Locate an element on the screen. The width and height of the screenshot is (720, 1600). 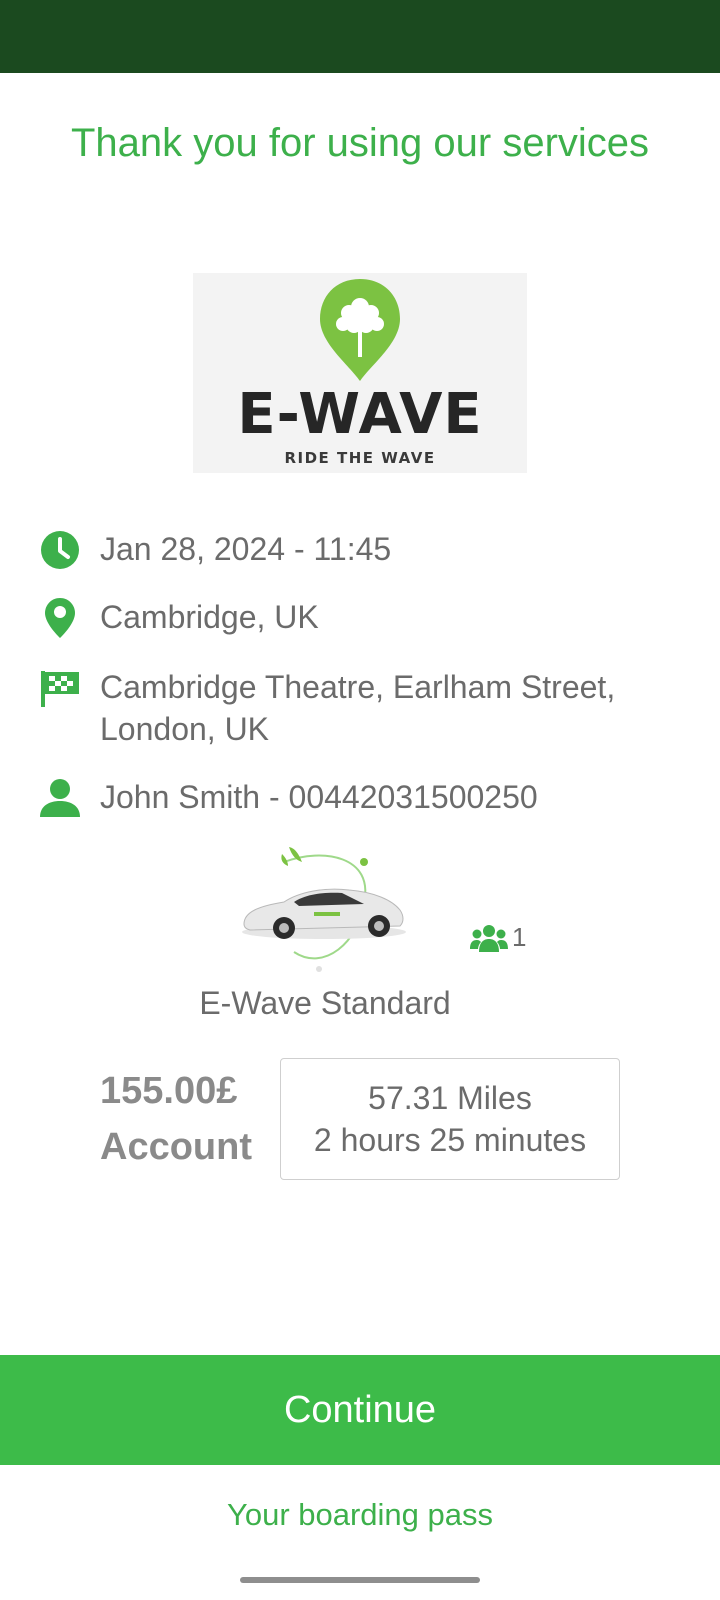
pickup-row: Cambridge, UK is located at coordinates (358, 618).